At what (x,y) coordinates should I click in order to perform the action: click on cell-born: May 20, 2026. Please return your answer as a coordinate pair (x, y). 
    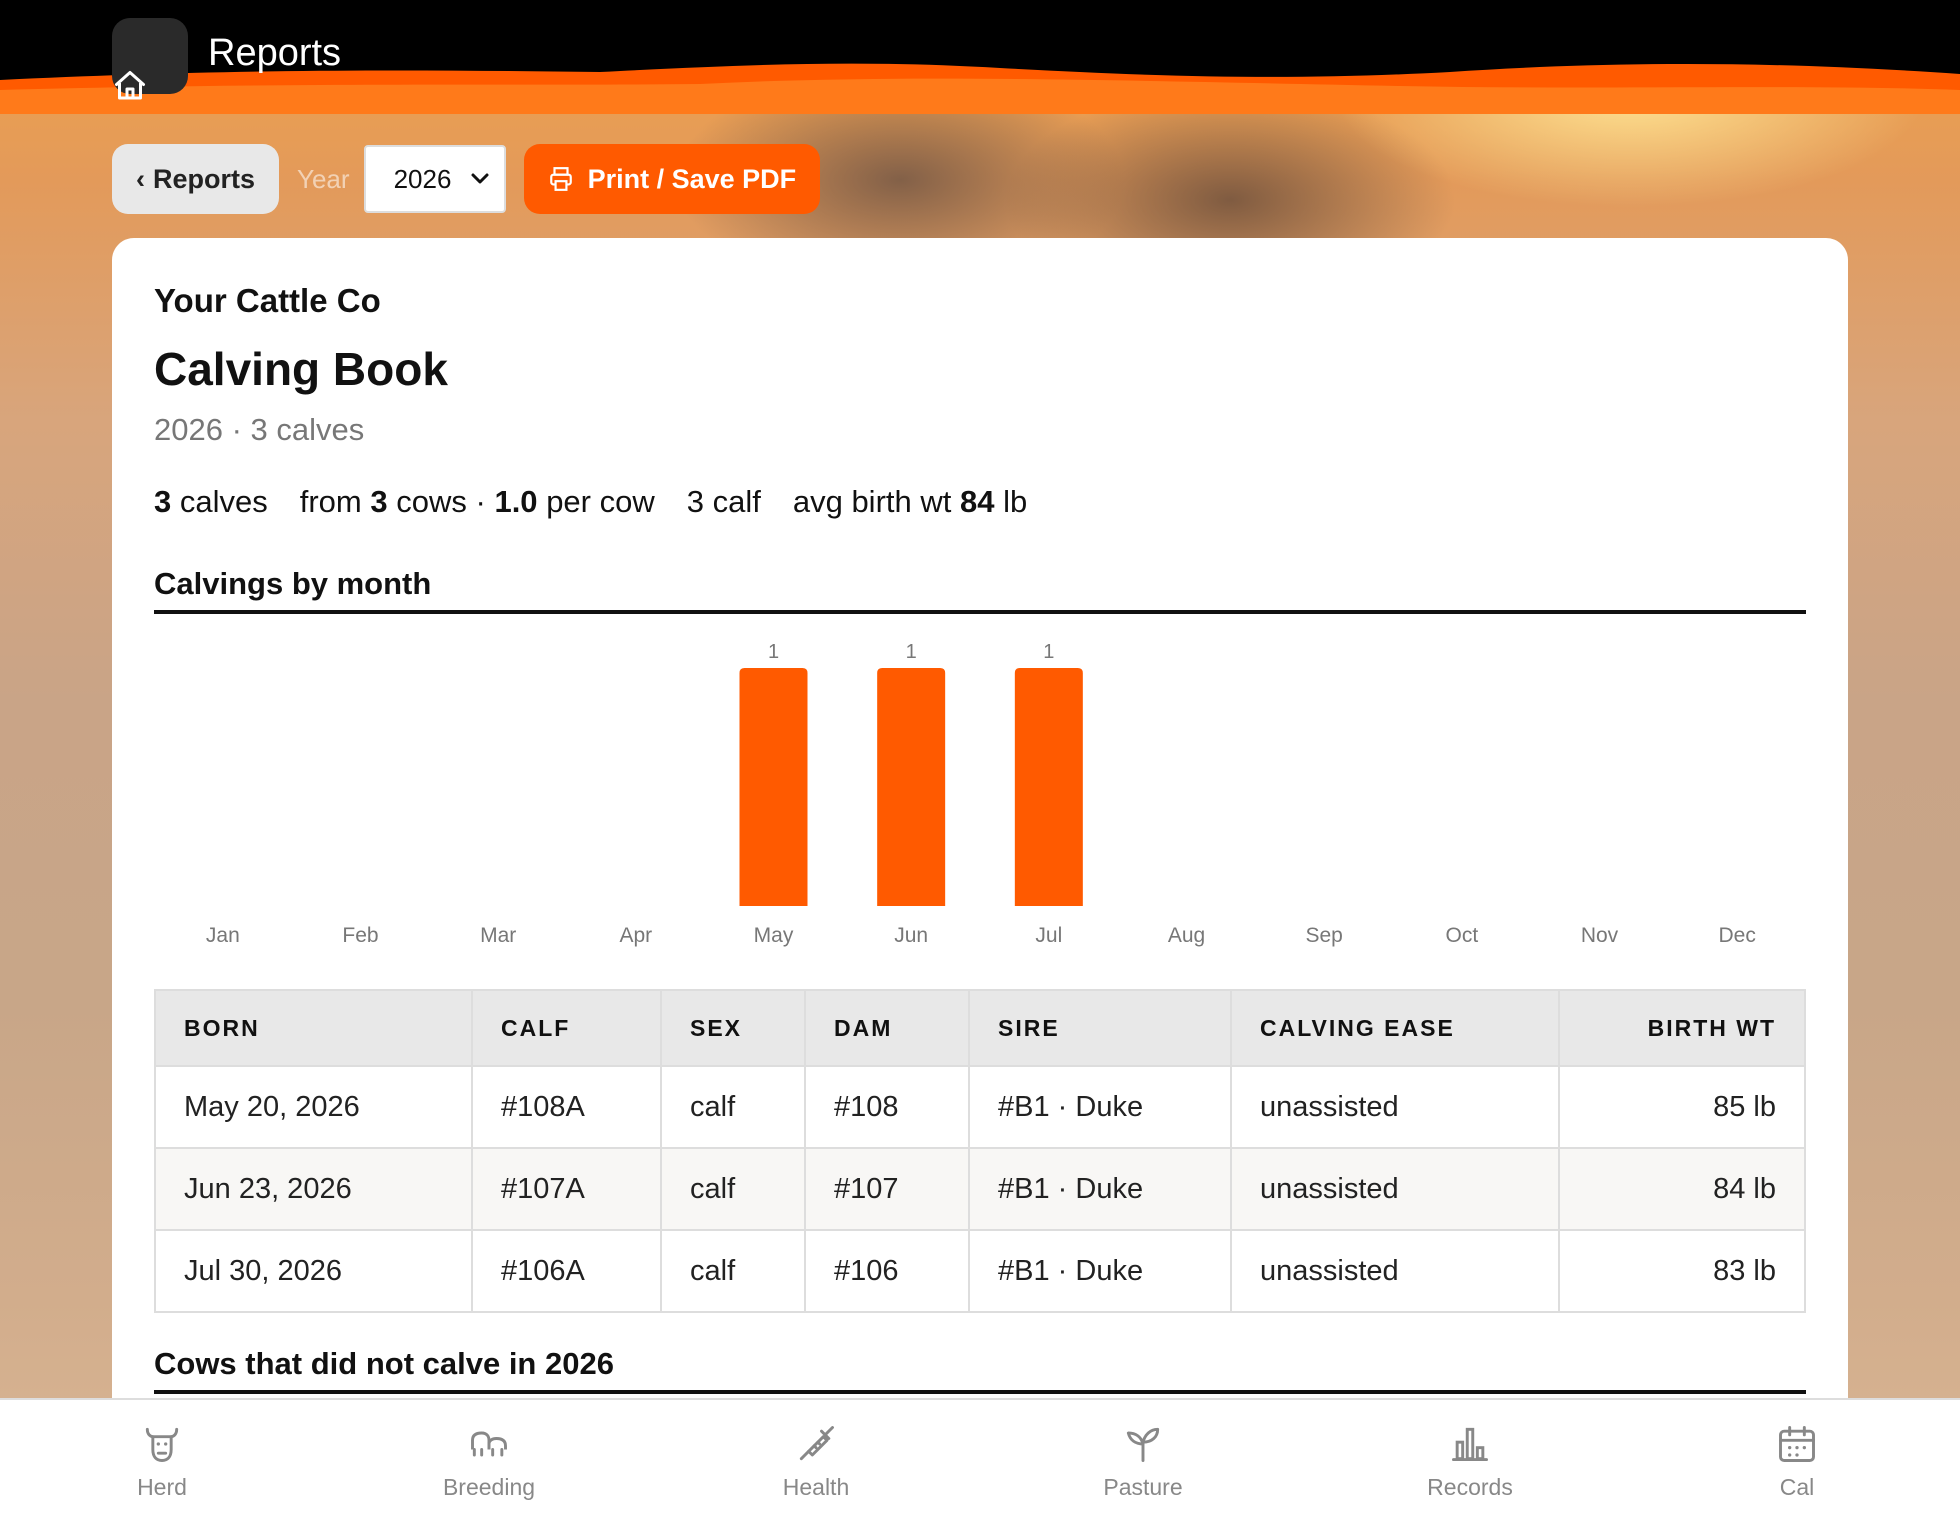
    Looking at the image, I should click on (313, 1107).